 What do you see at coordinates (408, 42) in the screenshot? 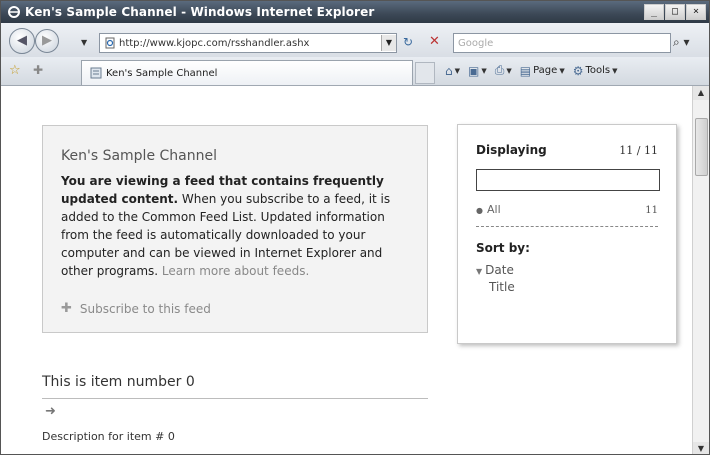
I see `refresh-icon: ↻` at bounding box center [408, 42].